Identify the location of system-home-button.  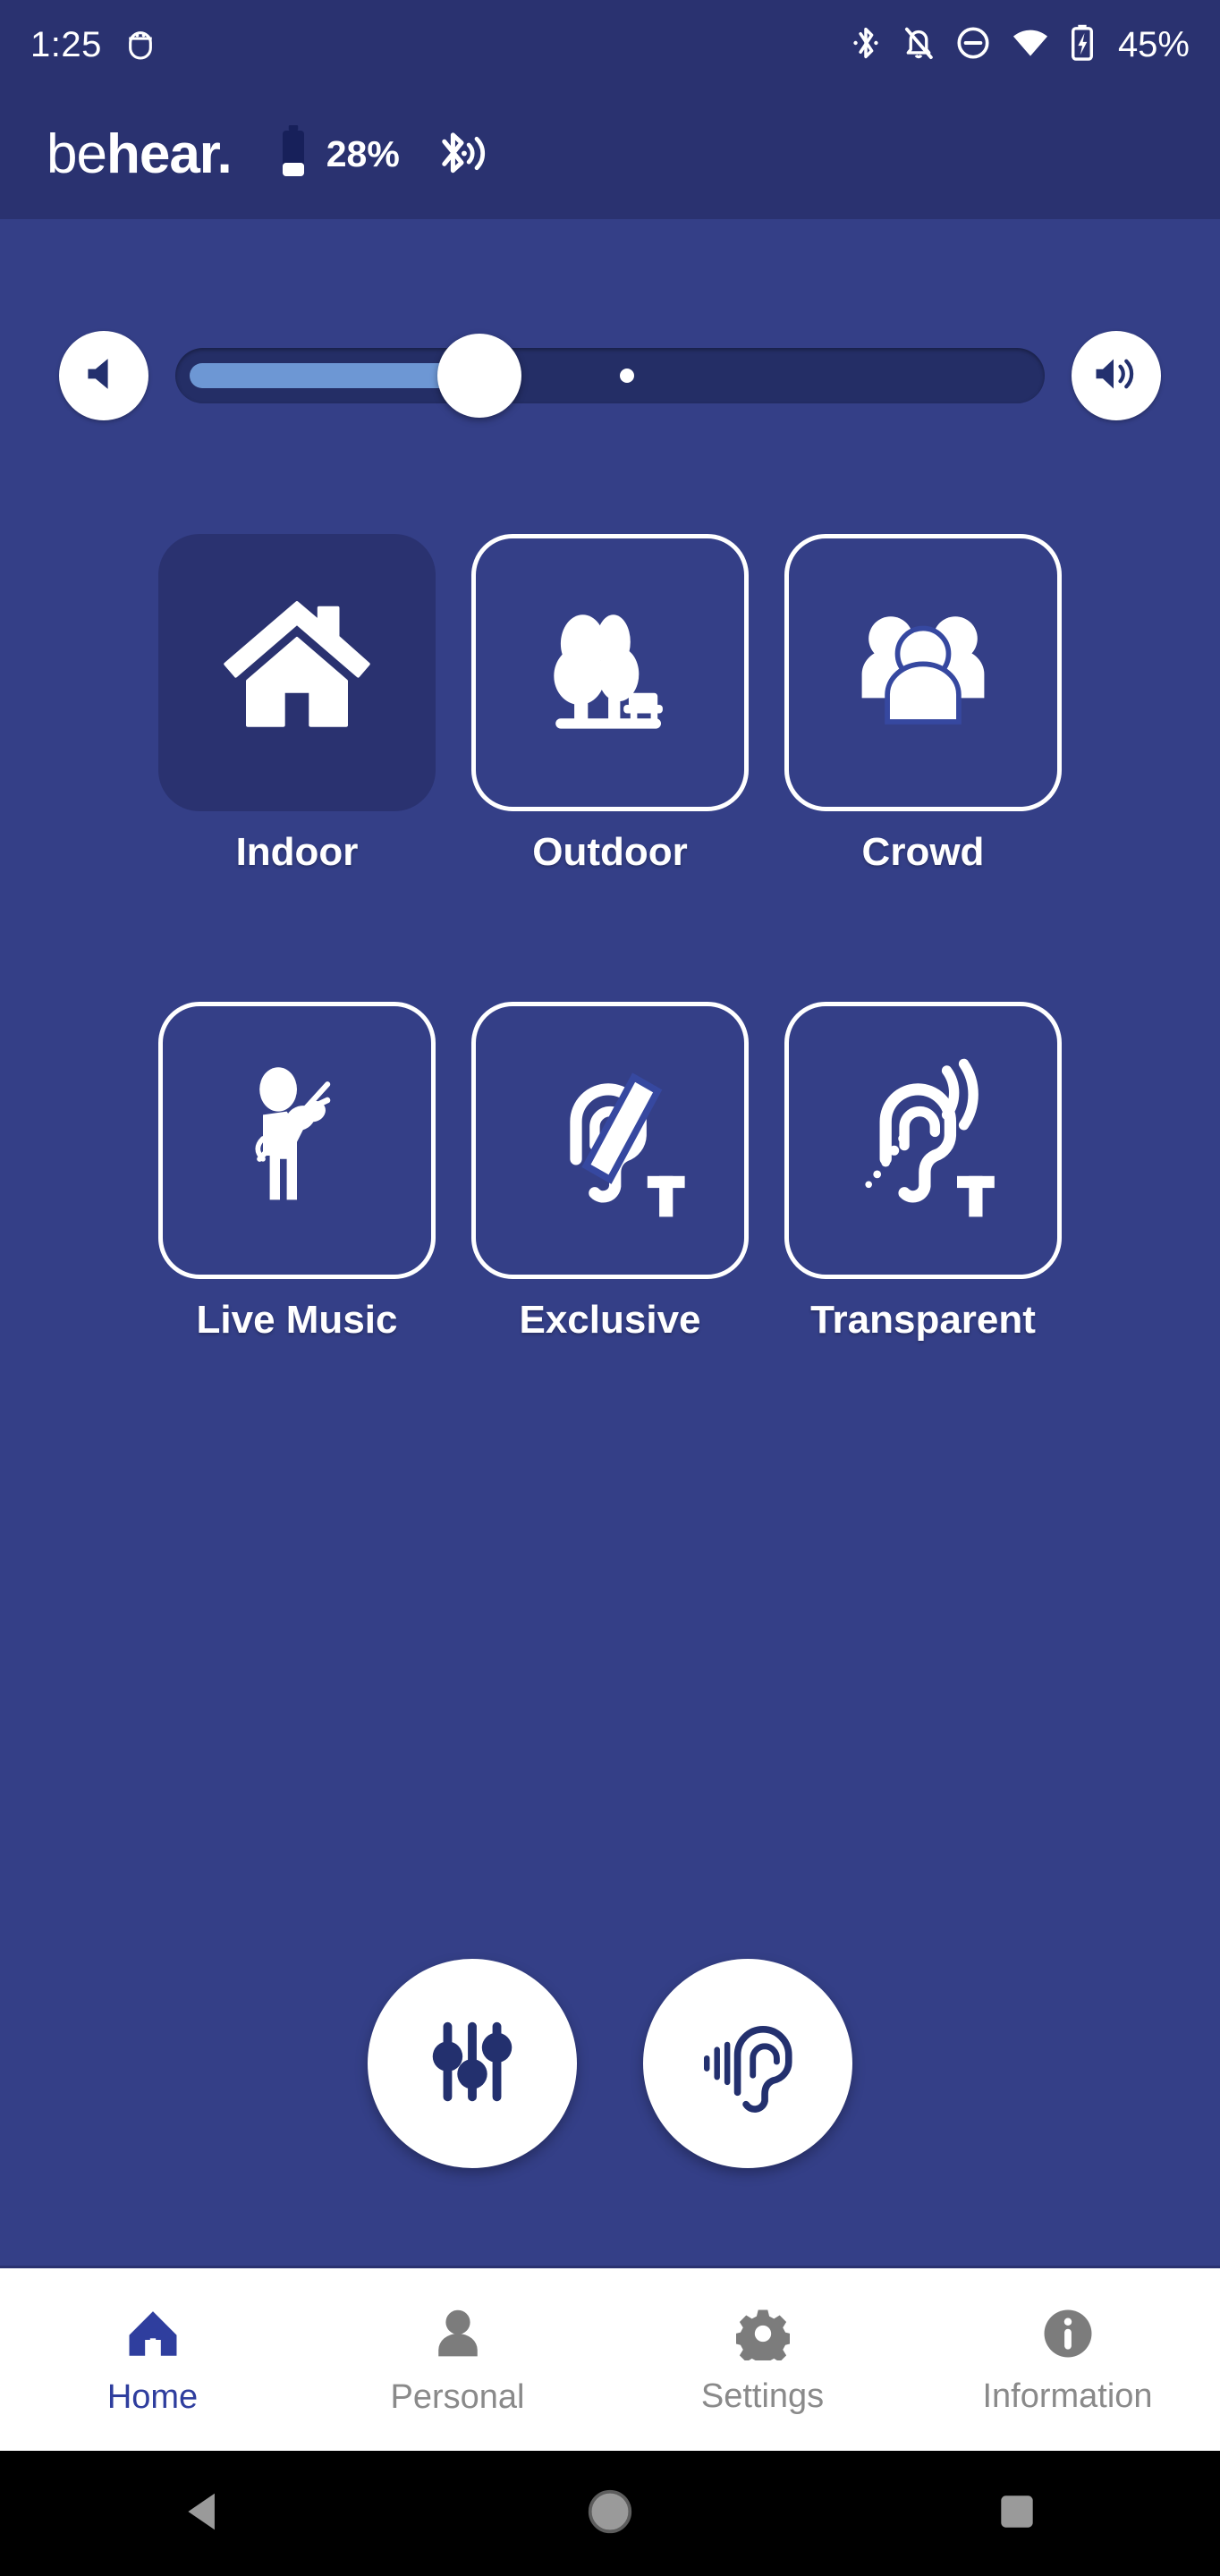
(610, 2513).